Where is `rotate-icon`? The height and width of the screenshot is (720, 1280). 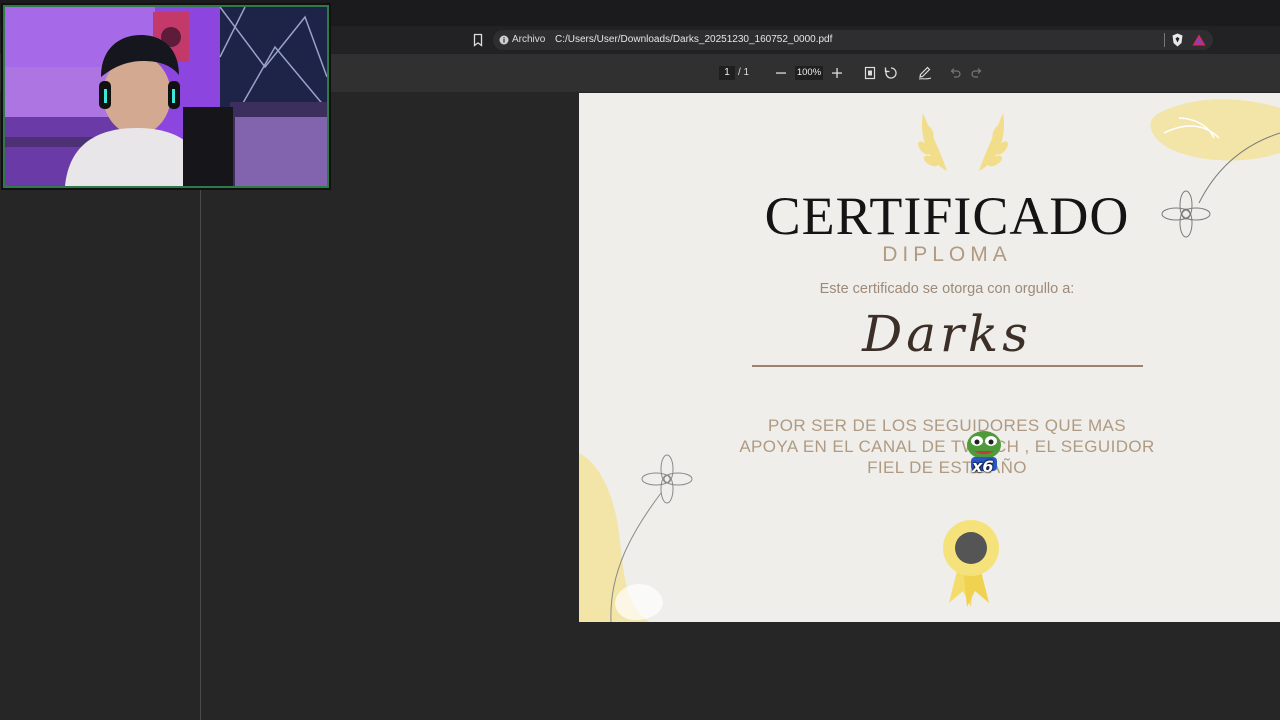
rotate-icon is located at coordinates (891, 73).